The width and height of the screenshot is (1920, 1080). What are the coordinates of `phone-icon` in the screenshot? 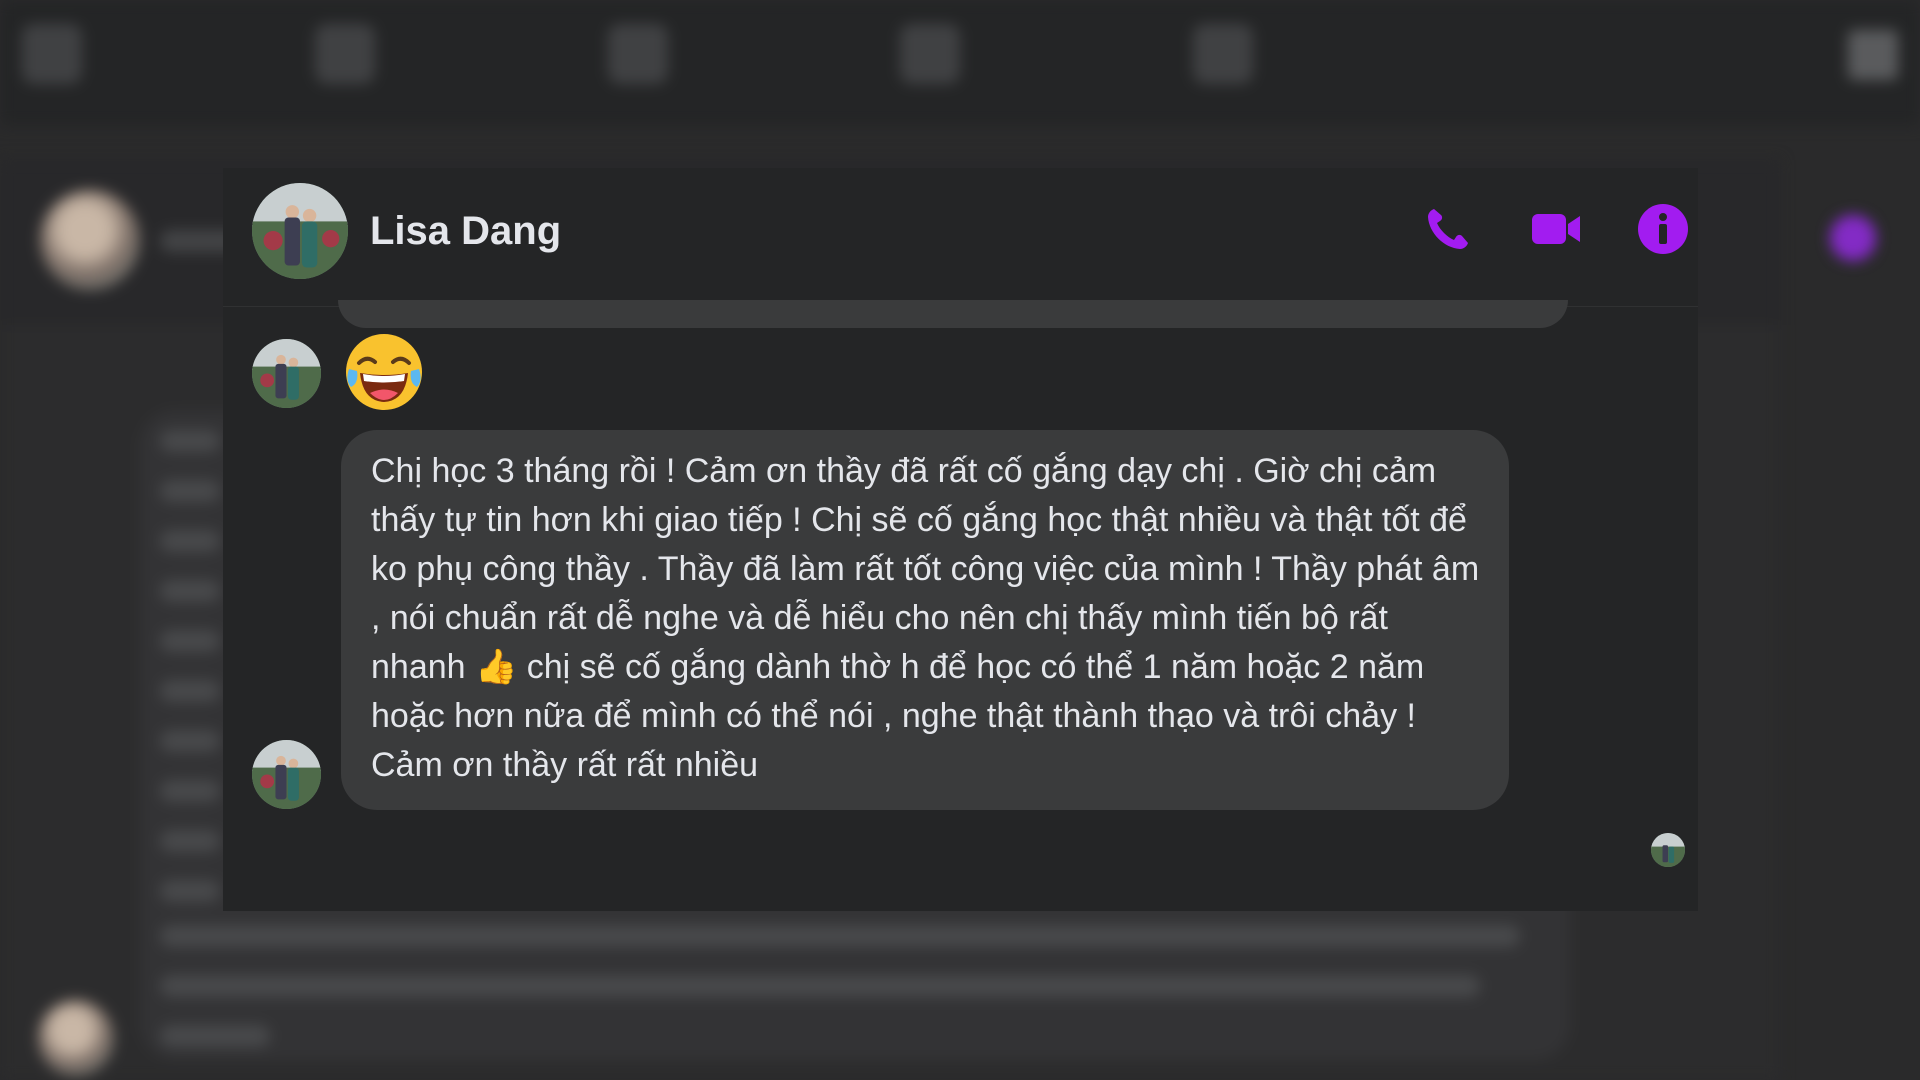 It's located at (1448, 229).